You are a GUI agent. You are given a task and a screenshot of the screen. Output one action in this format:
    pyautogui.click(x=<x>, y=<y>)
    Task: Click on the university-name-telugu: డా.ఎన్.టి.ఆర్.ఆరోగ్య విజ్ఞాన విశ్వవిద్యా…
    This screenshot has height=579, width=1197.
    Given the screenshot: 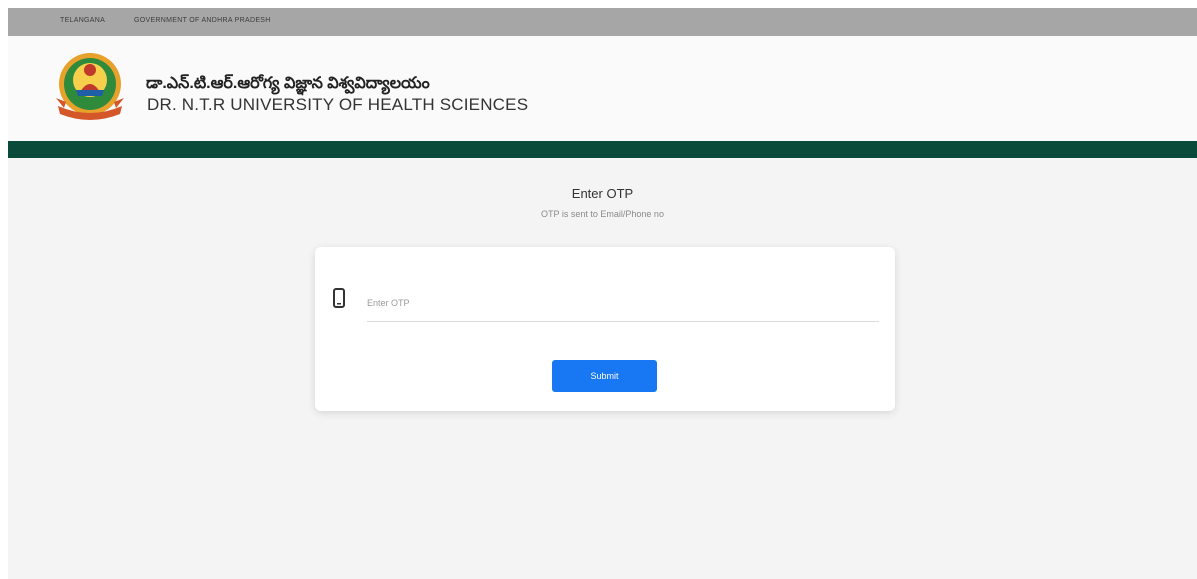 What is the action you would take?
    pyautogui.click(x=288, y=83)
    